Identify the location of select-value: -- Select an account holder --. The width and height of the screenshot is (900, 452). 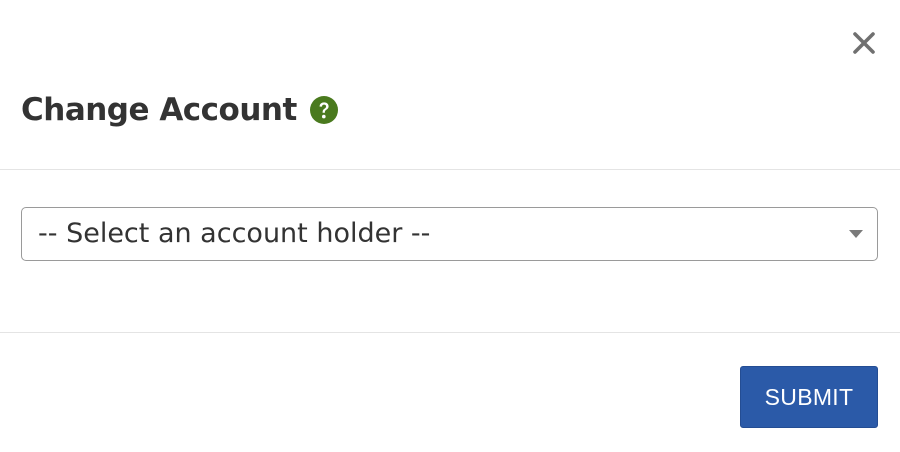
(234, 233).